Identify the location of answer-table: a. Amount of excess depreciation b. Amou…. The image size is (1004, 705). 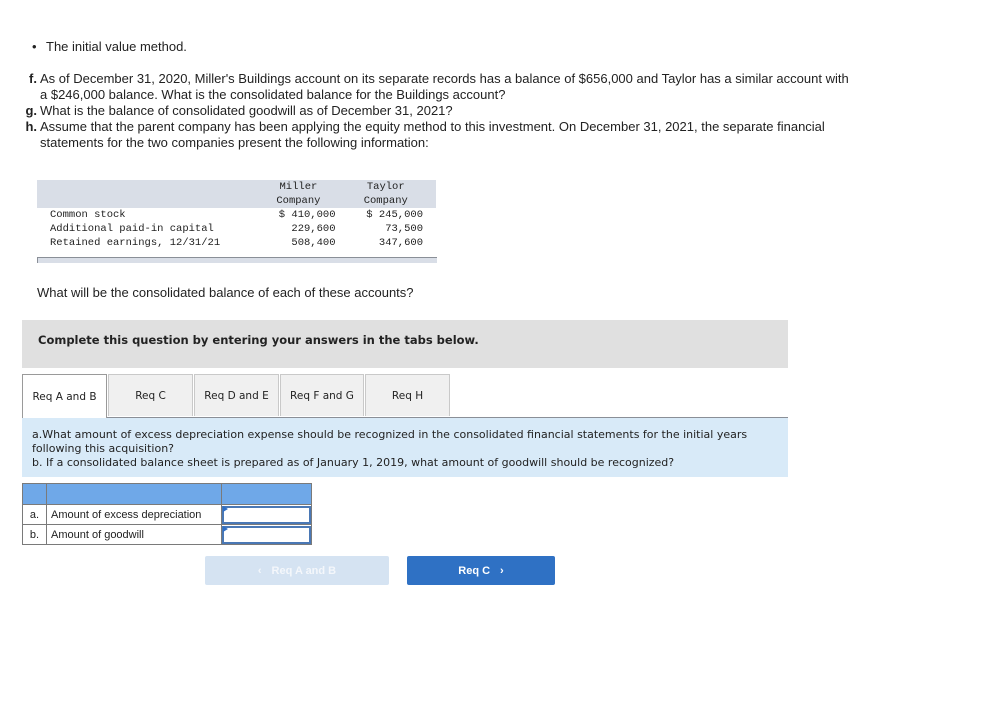
(167, 514).